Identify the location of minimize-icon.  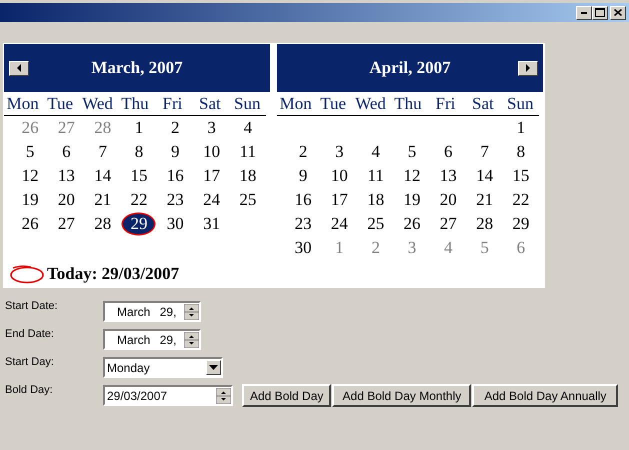
(584, 13).